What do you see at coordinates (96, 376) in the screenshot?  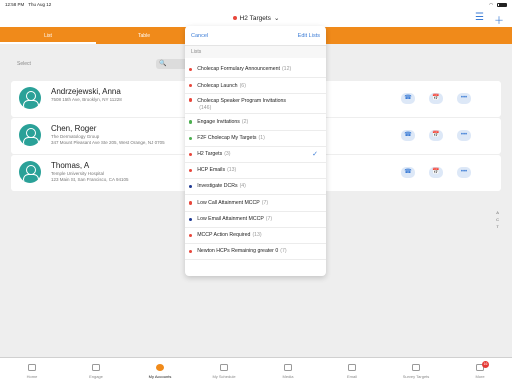 I see `tab-label: Engage` at bounding box center [96, 376].